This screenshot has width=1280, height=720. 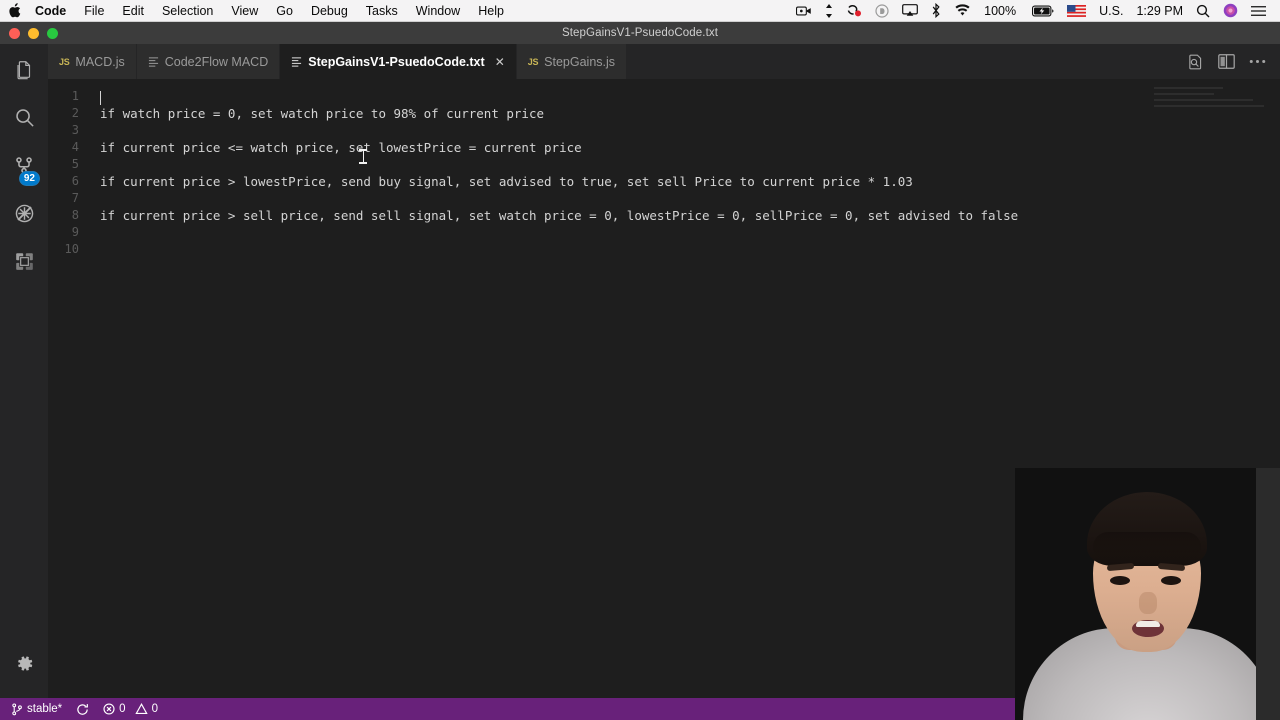 I want to click on debug-run-icon, so click(x=24, y=216).